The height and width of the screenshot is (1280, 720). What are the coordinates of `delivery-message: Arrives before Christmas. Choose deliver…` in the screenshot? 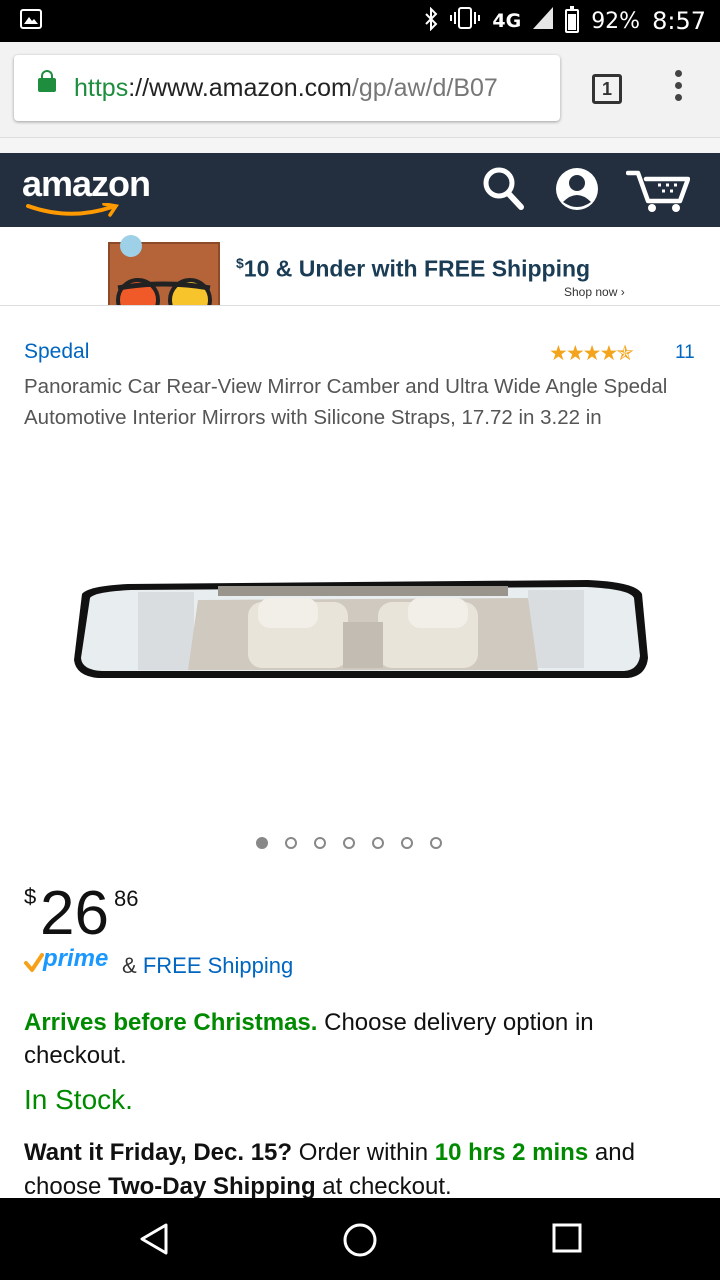 It's located at (359, 1039).